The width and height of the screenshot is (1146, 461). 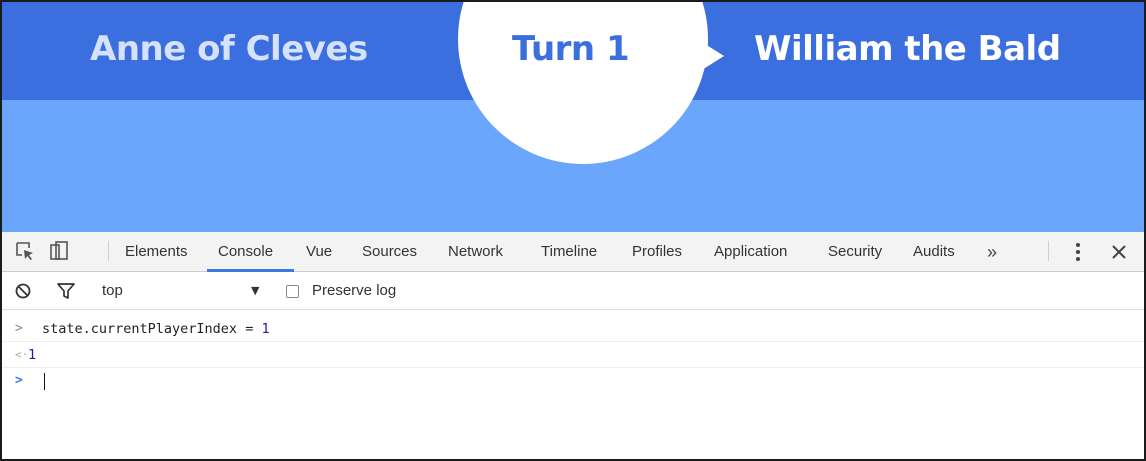 I want to click on result-arrow-icon: <·, so click(x=22, y=354).